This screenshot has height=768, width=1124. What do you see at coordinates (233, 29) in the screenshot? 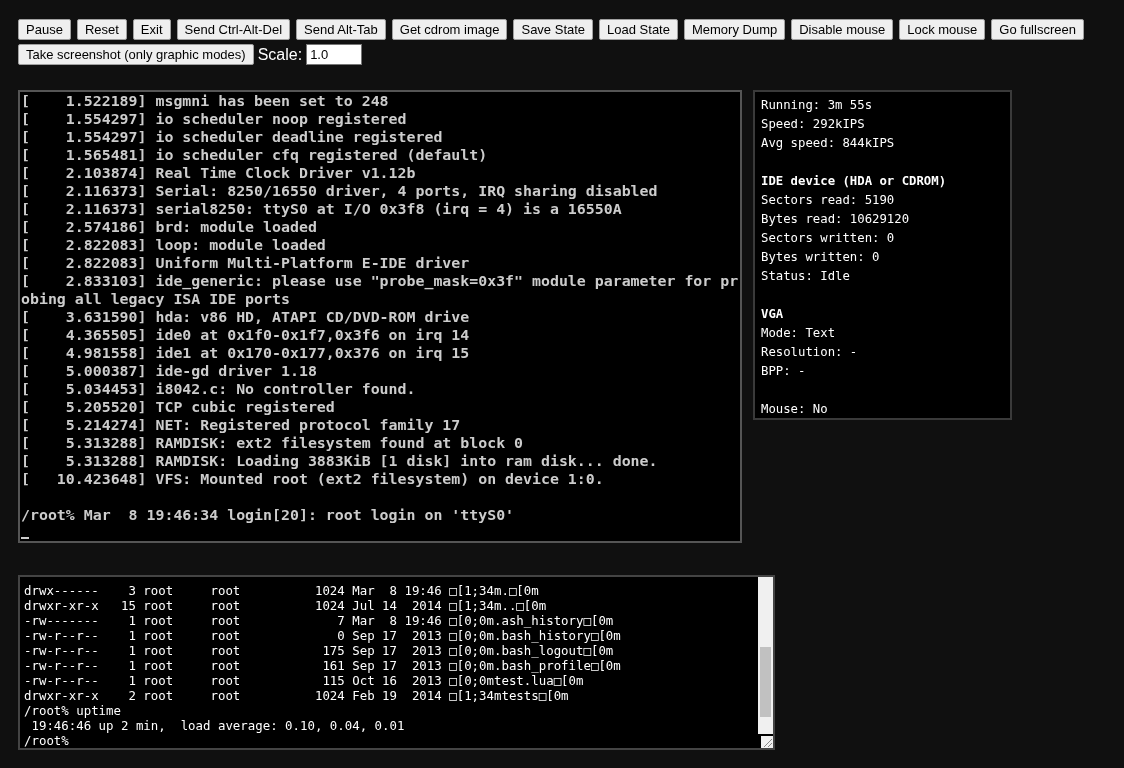
I see `toolbar-button: Send Ctrl-Alt-Del` at bounding box center [233, 29].